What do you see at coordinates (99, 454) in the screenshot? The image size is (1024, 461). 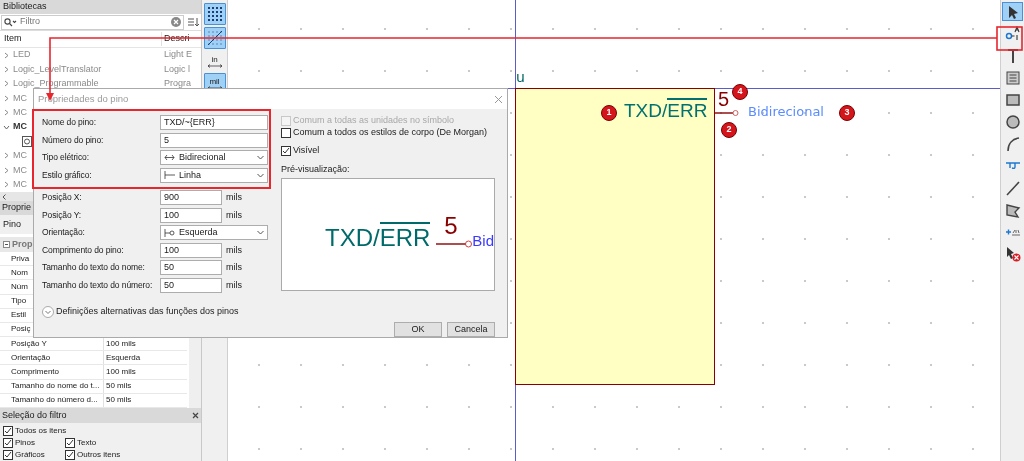 I see `checkbox-label: Outros itens` at bounding box center [99, 454].